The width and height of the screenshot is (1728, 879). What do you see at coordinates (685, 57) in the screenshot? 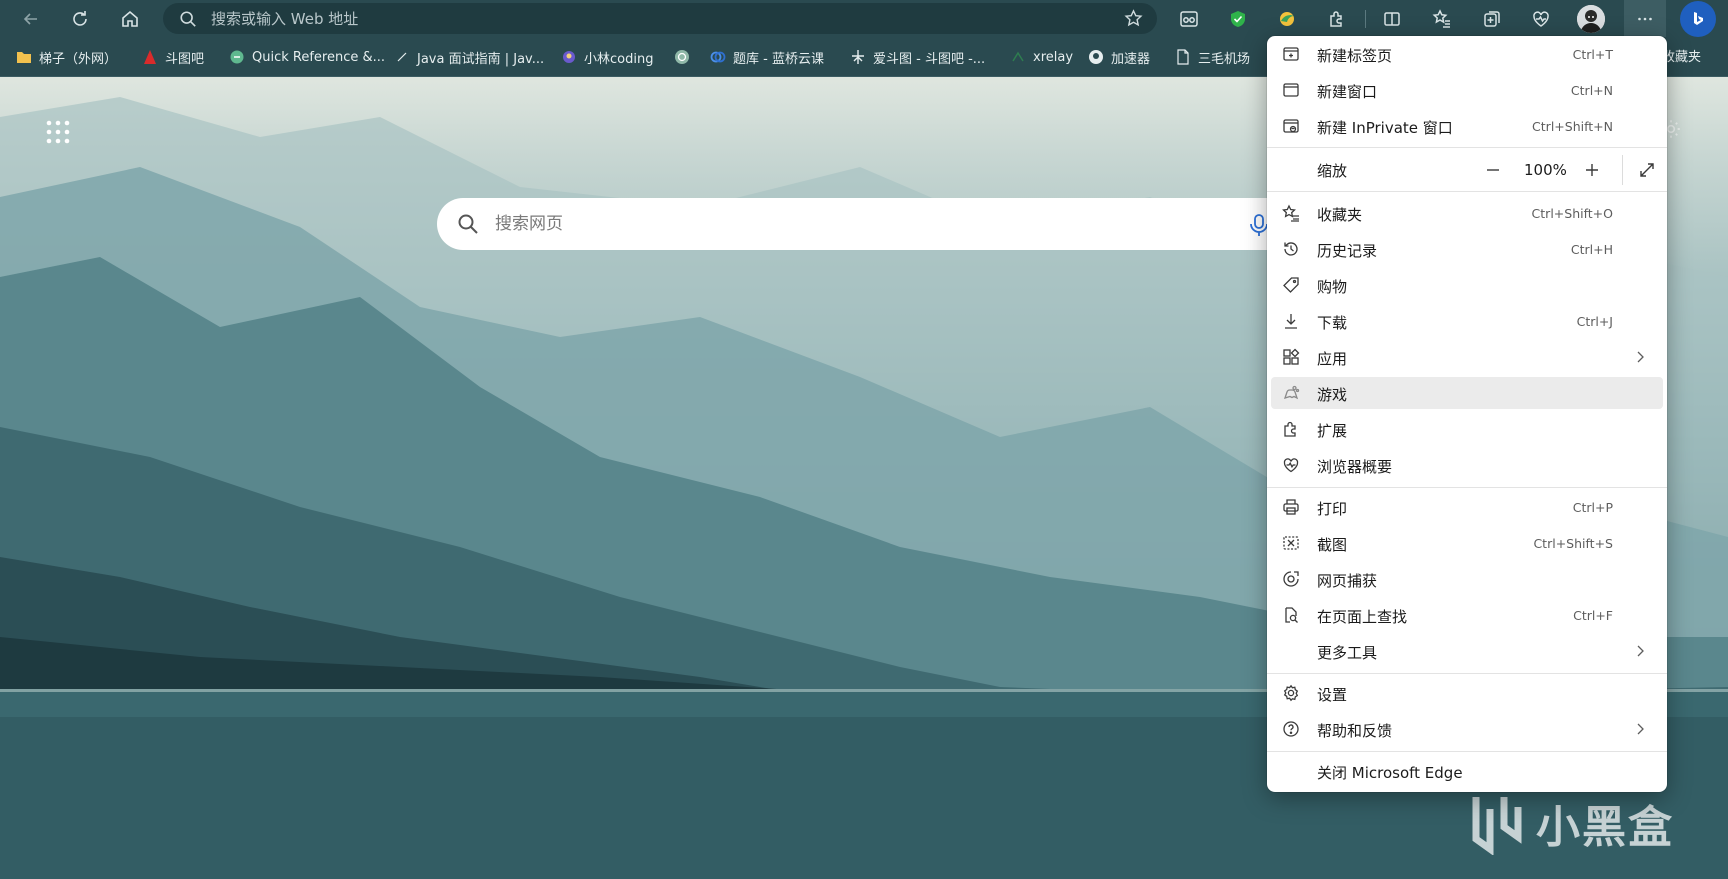
I see `bookmark-item` at bounding box center [685, 57].